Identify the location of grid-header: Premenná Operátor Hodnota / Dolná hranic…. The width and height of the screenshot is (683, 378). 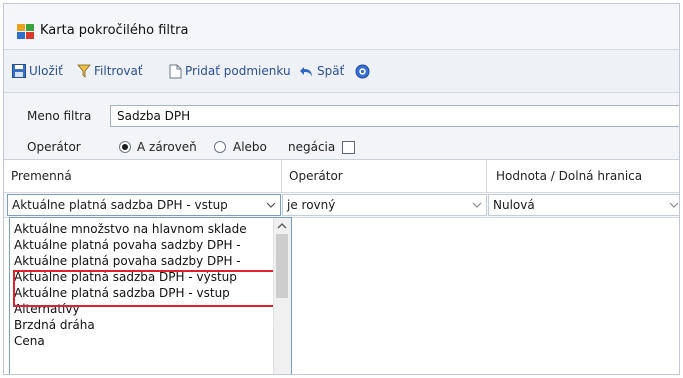
(341, 176).